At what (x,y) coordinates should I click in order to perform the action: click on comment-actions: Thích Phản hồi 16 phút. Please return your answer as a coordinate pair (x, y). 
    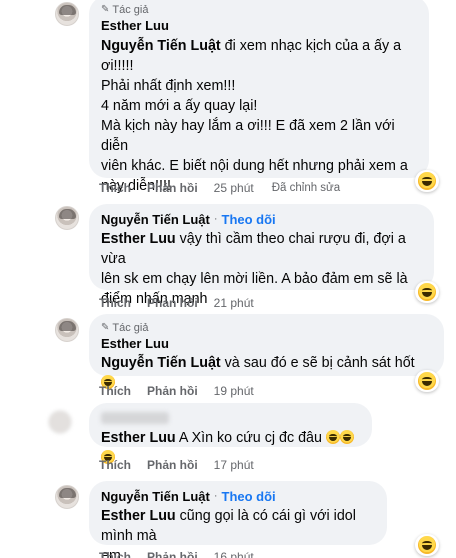
    Looking at the image, I should click on (185, 553).